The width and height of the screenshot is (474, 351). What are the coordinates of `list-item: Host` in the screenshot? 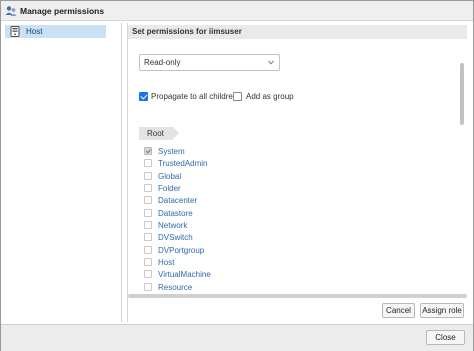 It's located at (294, 263).